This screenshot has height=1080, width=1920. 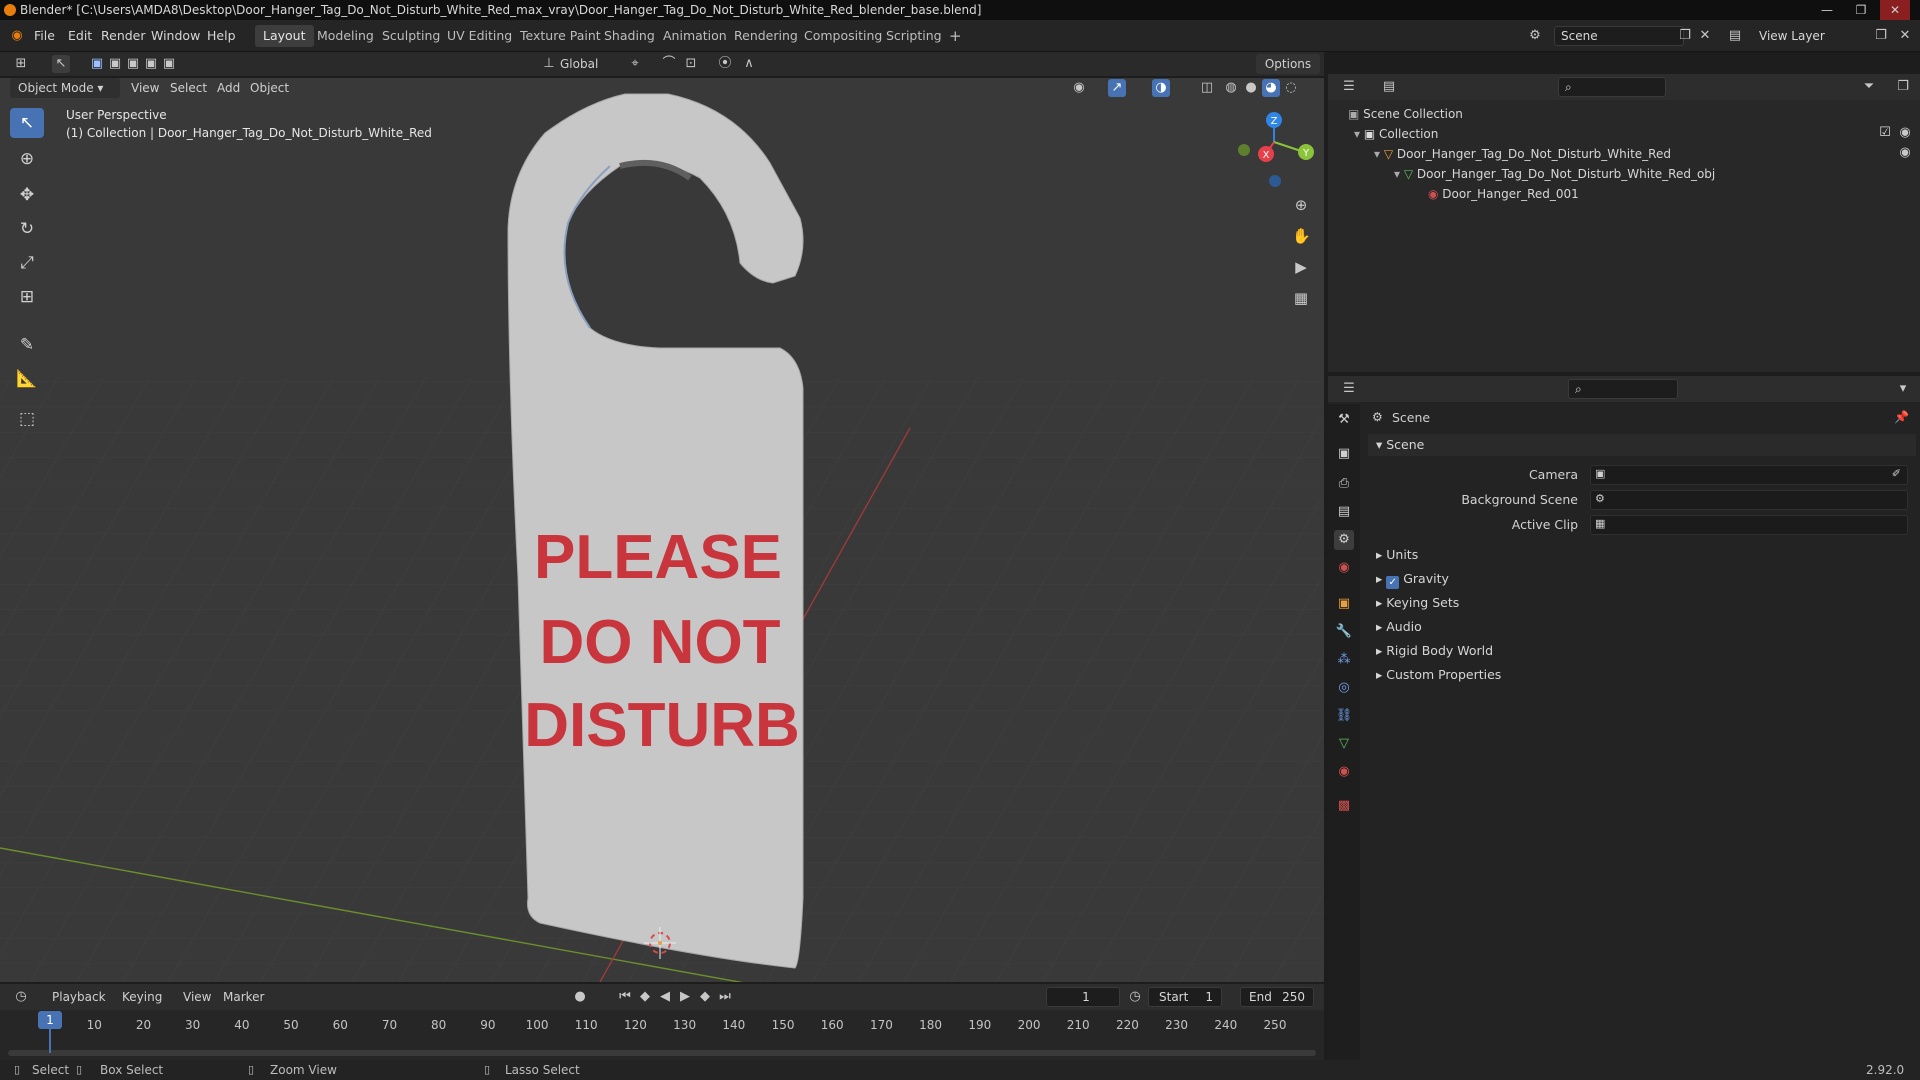 What do you see at coordinates (1905, 153) in the screenshot?
I see `eye-icon: ◉` at bounding box center [1905, 153].